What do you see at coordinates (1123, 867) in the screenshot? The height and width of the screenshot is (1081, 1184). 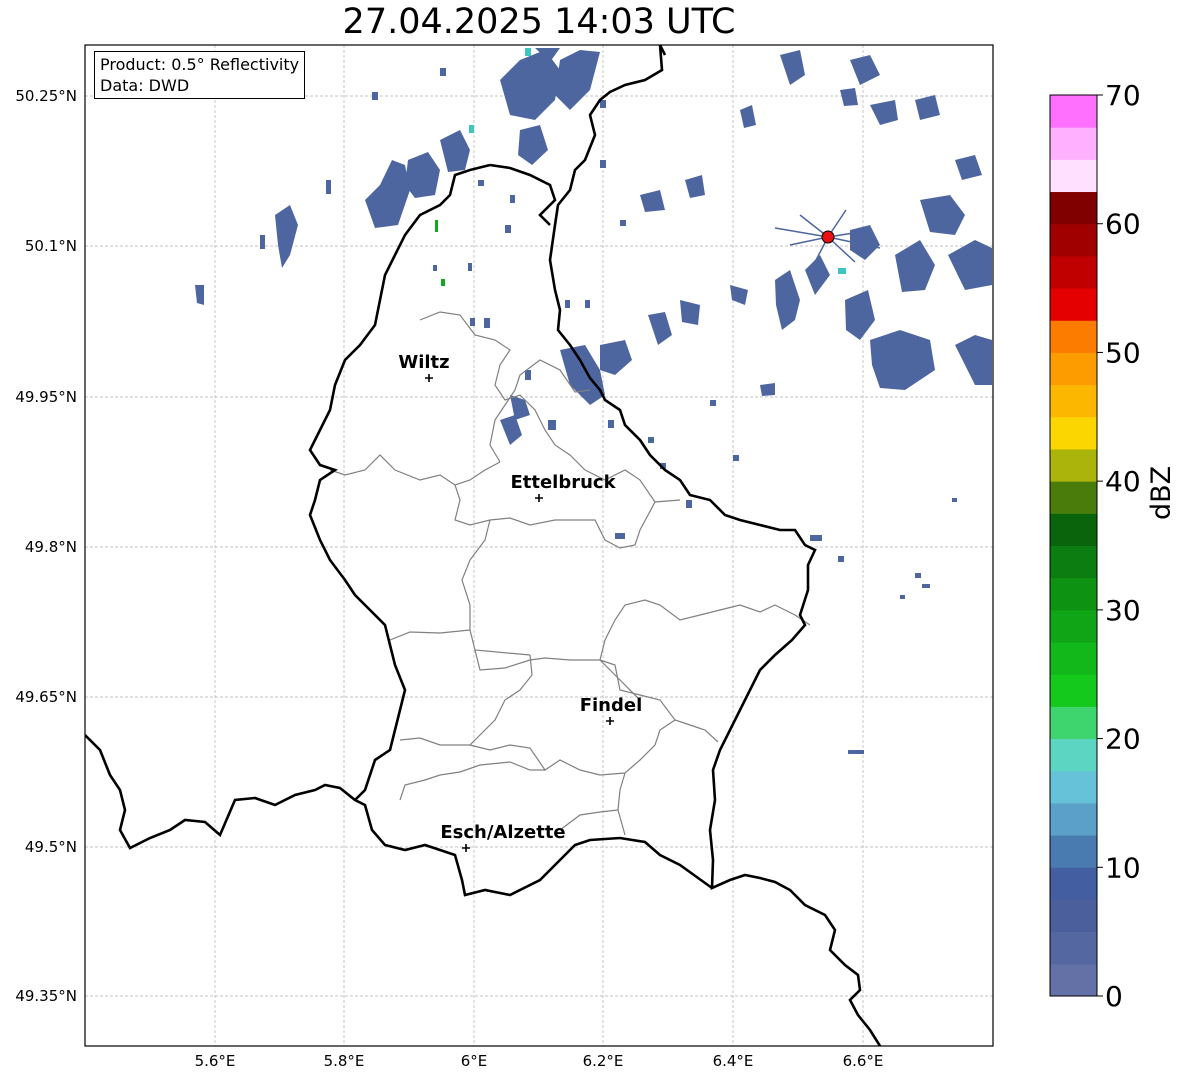 I see `colorbar-tick-label: 10` at bounding box center [1123, 867].